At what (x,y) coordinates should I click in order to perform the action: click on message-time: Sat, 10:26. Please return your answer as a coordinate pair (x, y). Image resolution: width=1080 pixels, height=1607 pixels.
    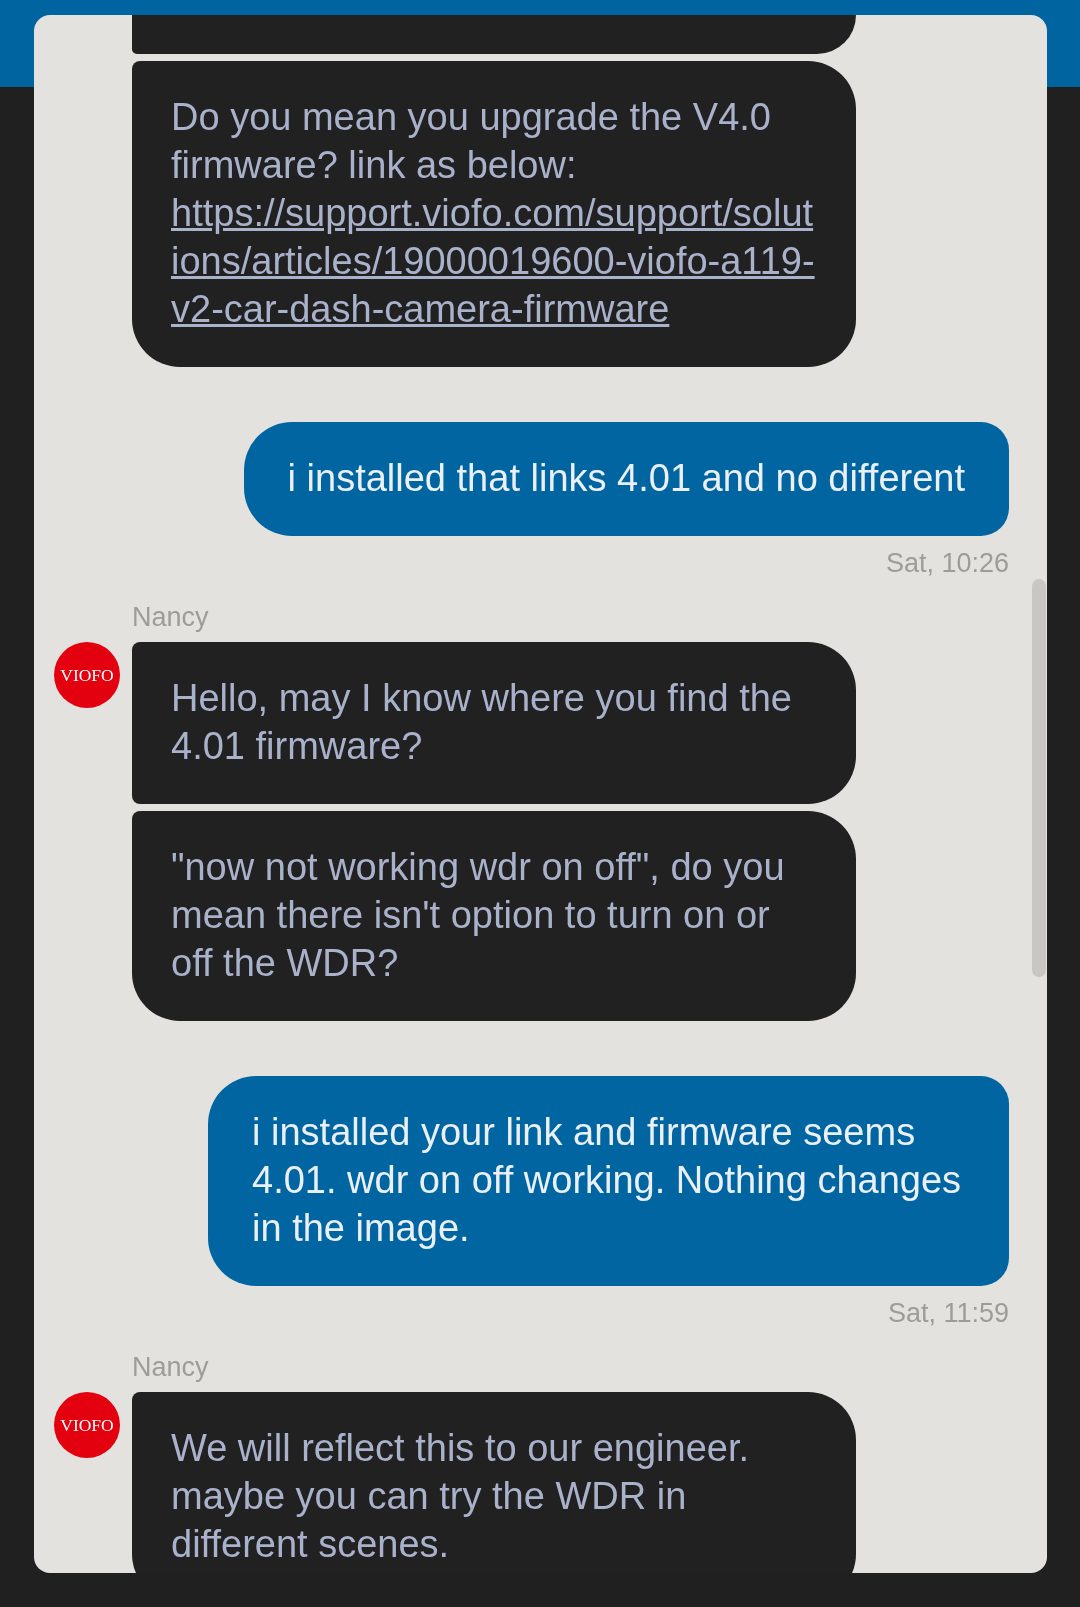
    Looking at the image, I should click on (947, 563).